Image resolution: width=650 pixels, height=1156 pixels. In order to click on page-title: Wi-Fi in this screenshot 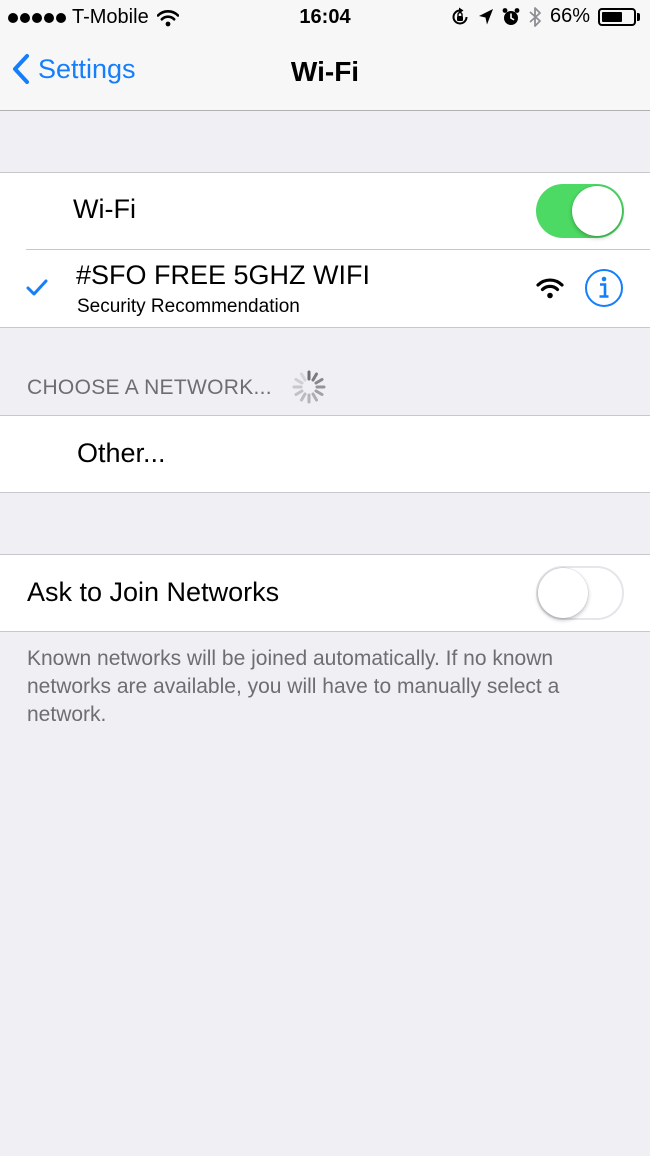, I will do `click(325, 71)`.